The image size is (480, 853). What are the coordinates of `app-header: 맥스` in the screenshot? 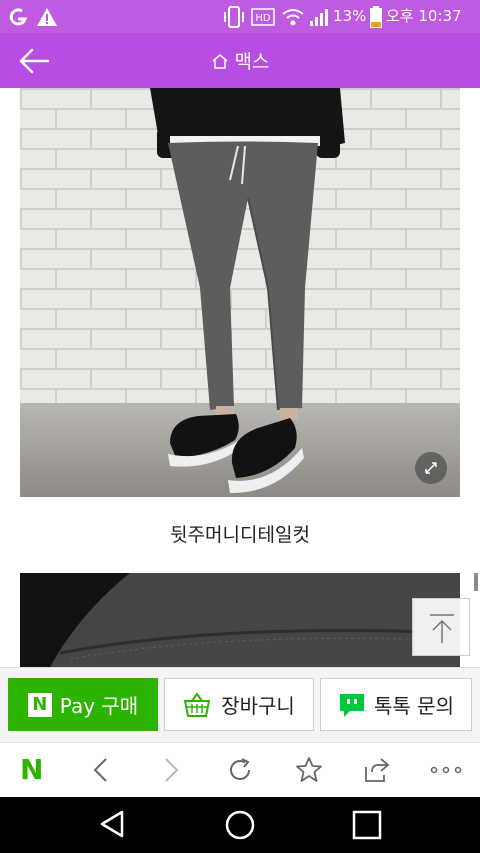 It's located at (240, 60).